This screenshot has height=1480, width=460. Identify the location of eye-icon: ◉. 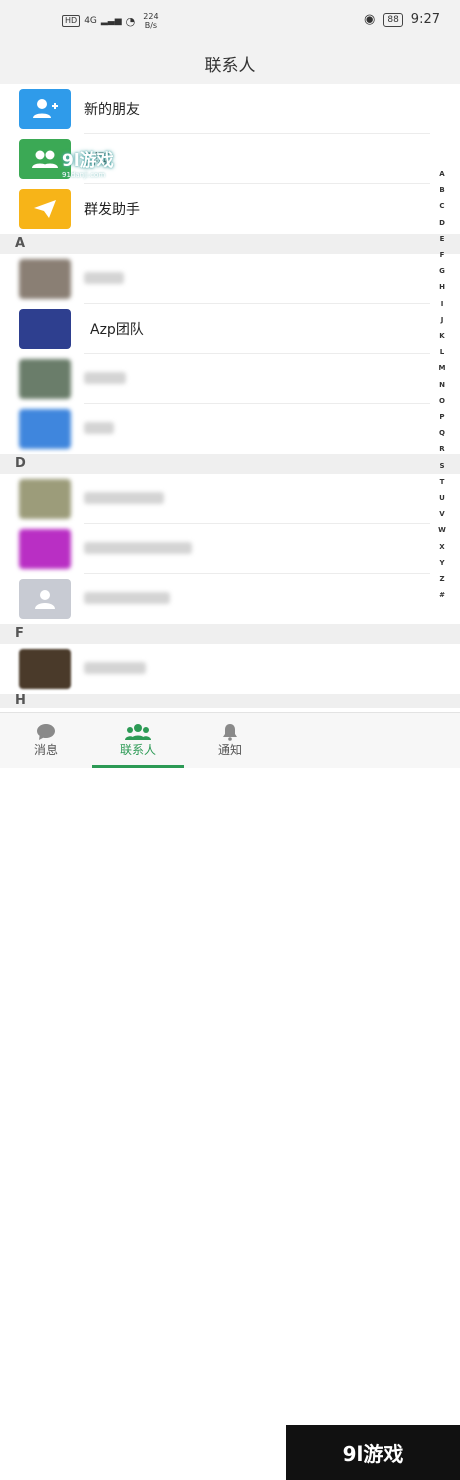
(370, 19).